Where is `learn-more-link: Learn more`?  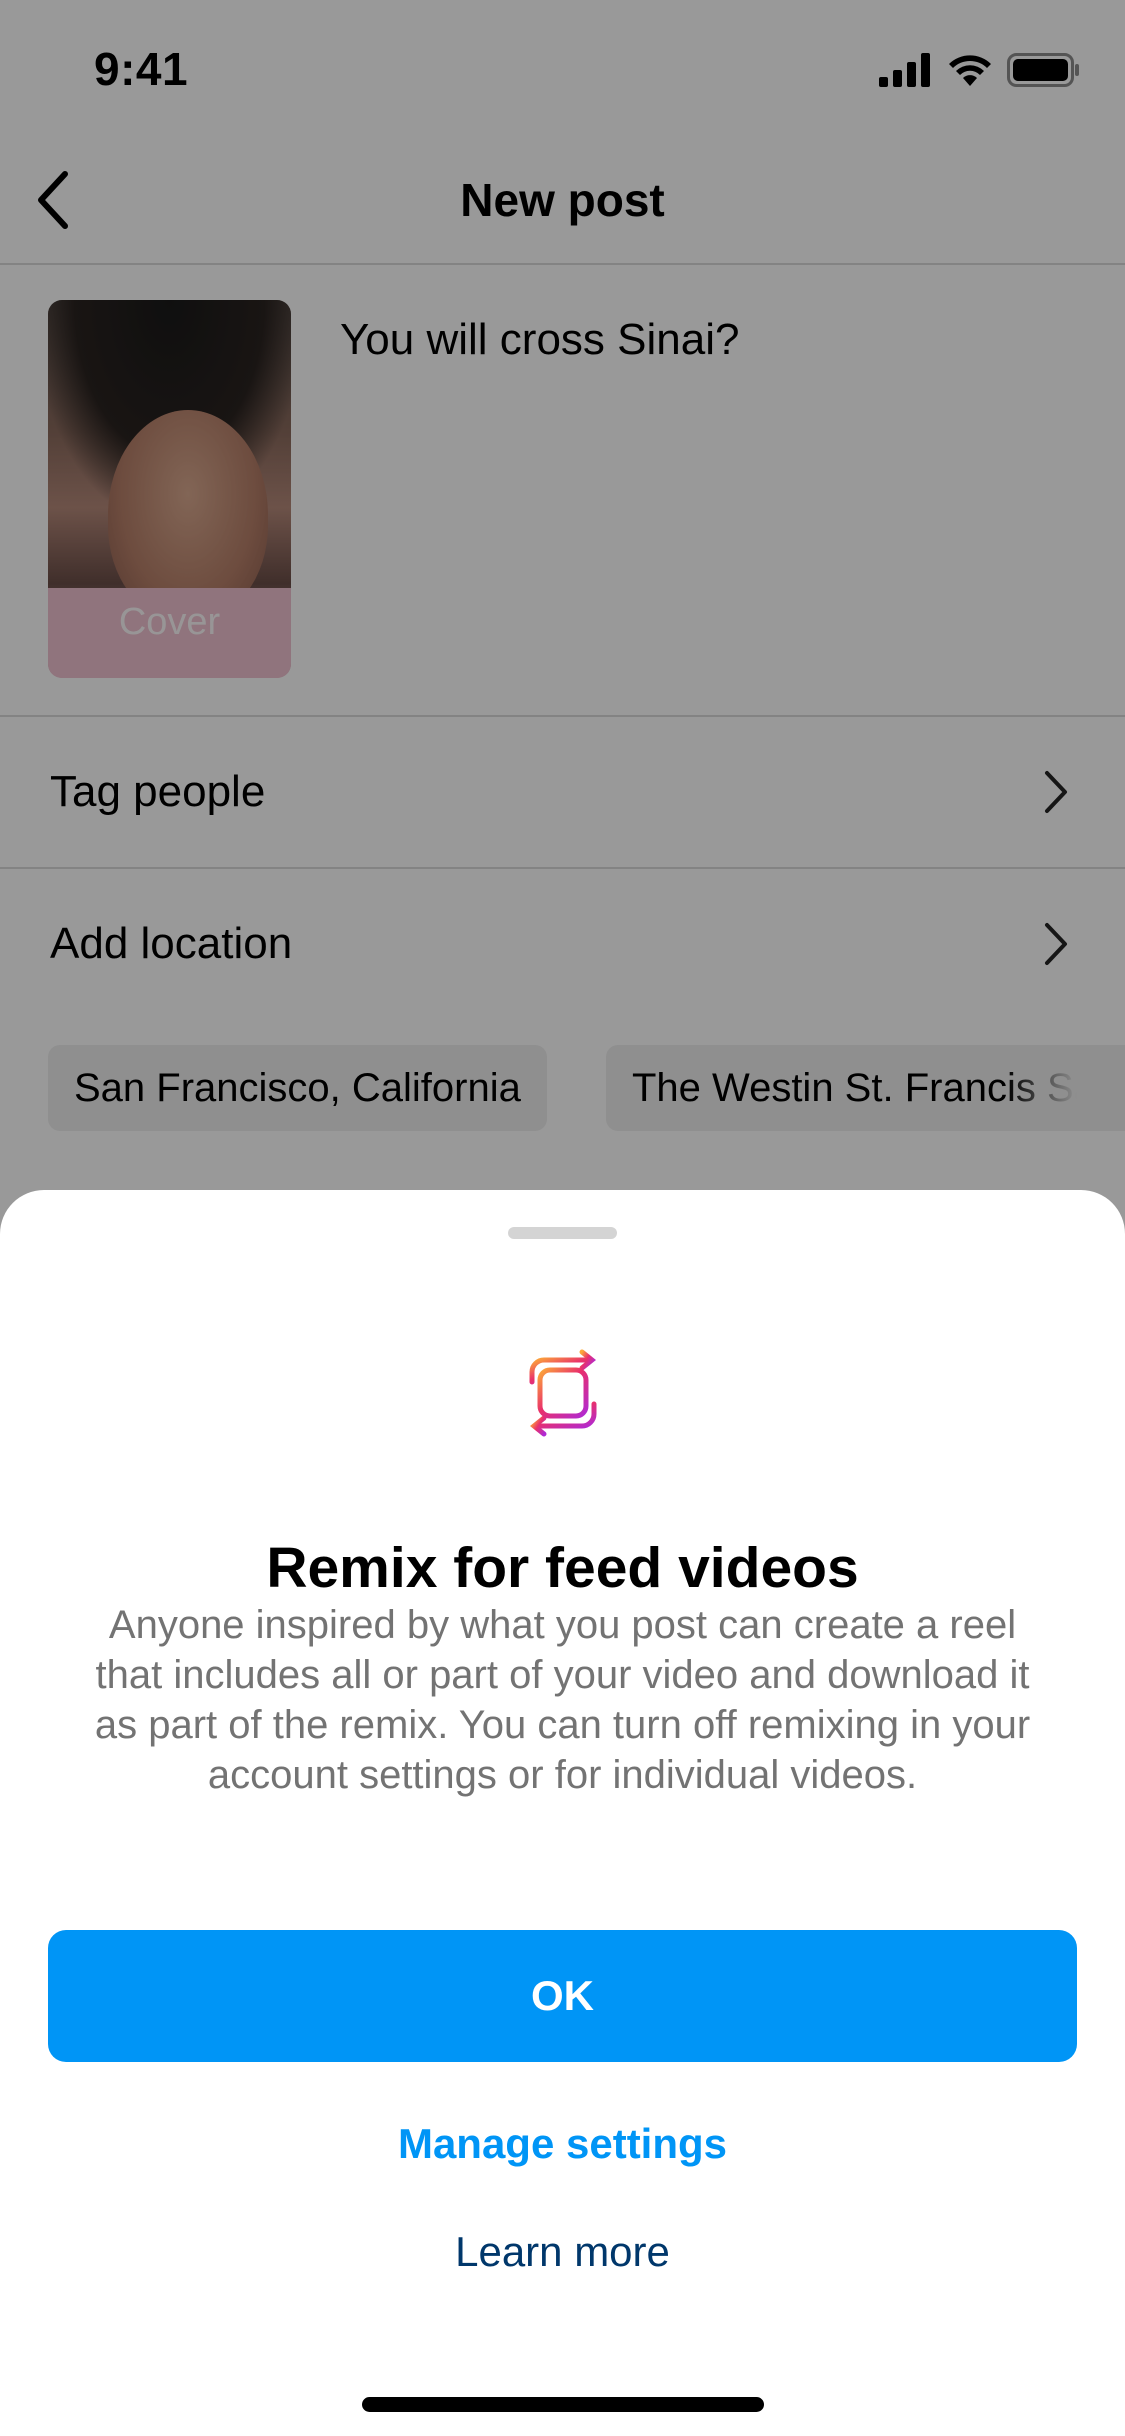 learn-more-link: Learn more is located at coordinates (562, 2252).